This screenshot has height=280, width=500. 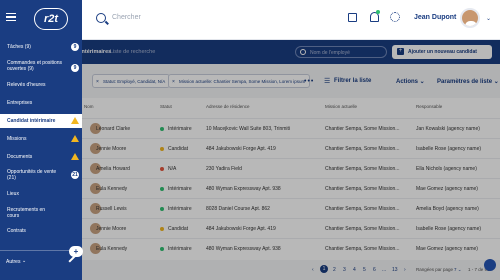 What do you see at coordinates (291, 20) in the screenshot?
I see `top-bar: Chercher Jean Dupont ⌄` at bounding box center [291, 20].